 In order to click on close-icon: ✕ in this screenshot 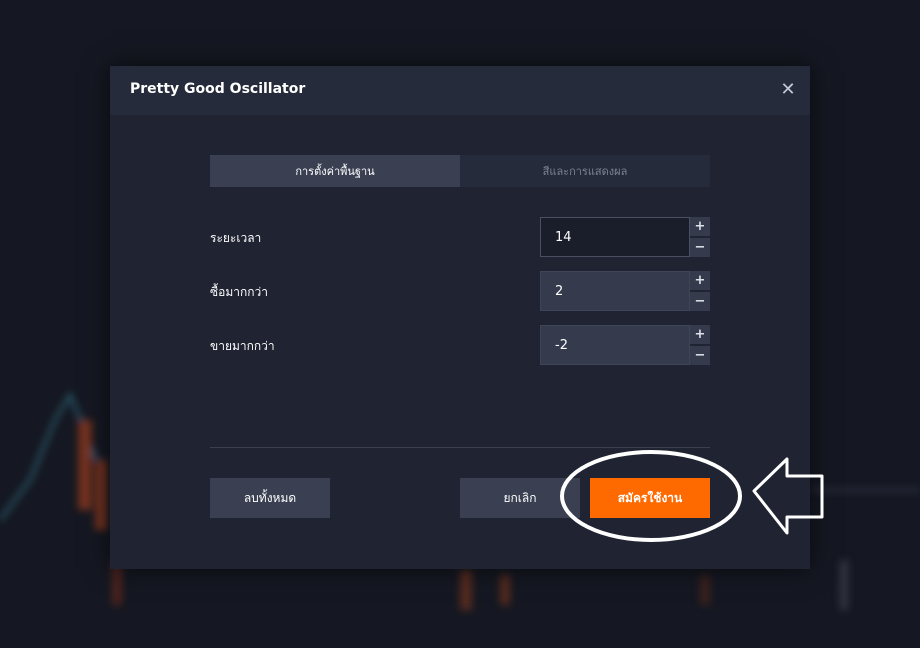, I will do `click(788, 90)`.